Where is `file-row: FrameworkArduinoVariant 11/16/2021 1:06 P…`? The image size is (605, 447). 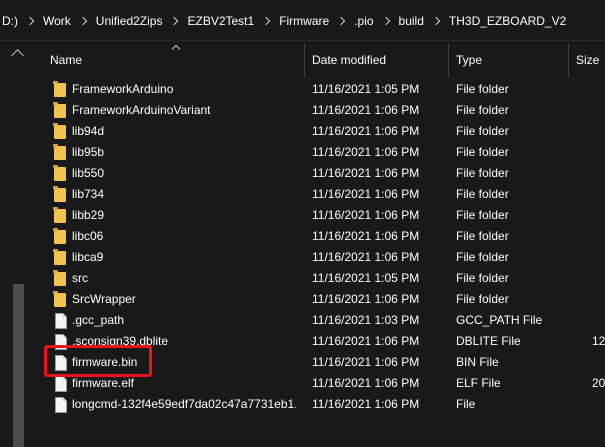 file-row: FrameworkArduinoVariant 11/16/2021 1:06 P… is located at coordinates (318, 110).